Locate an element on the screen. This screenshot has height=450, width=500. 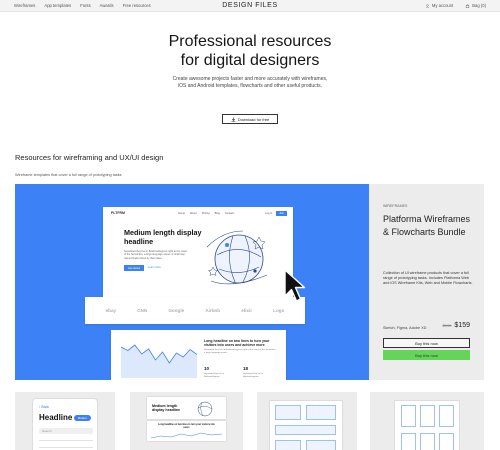
nav-account-area: My account Bag (0) is located at coordinates (455, 5).